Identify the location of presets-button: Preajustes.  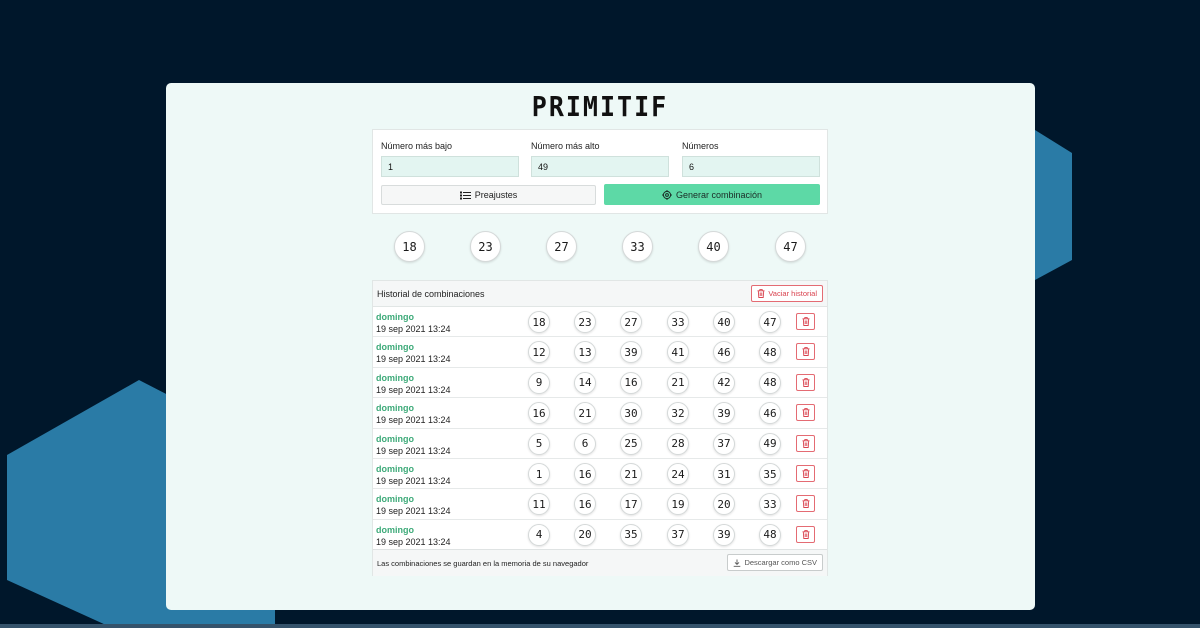
(488, 195).